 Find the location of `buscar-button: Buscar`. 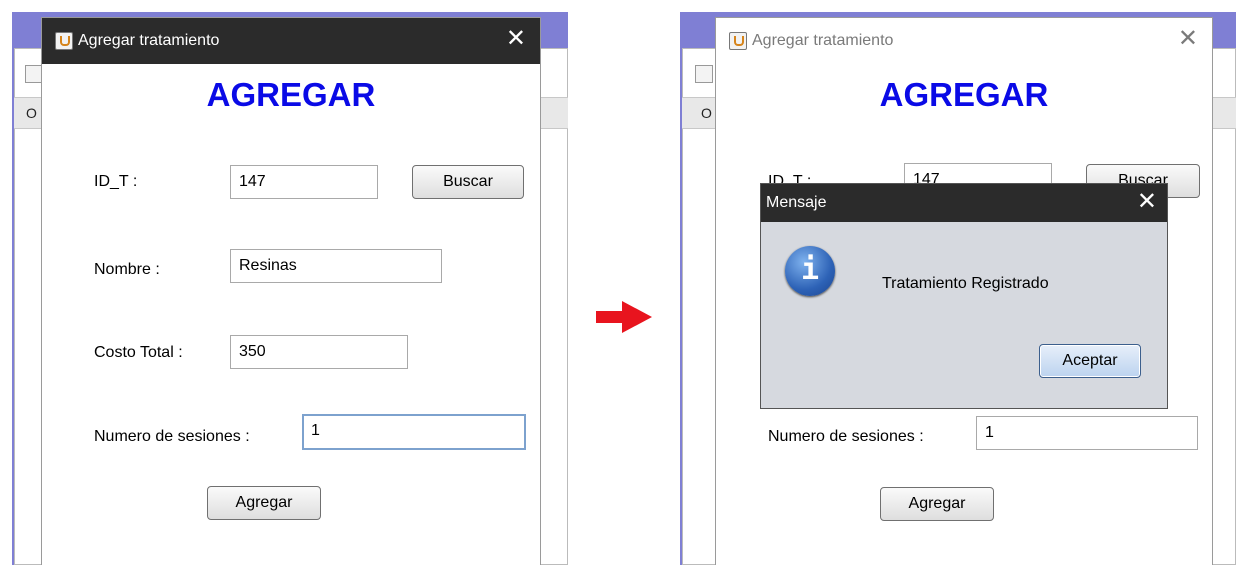

buscar-button: Buscar is located at coordinates (468, 182).